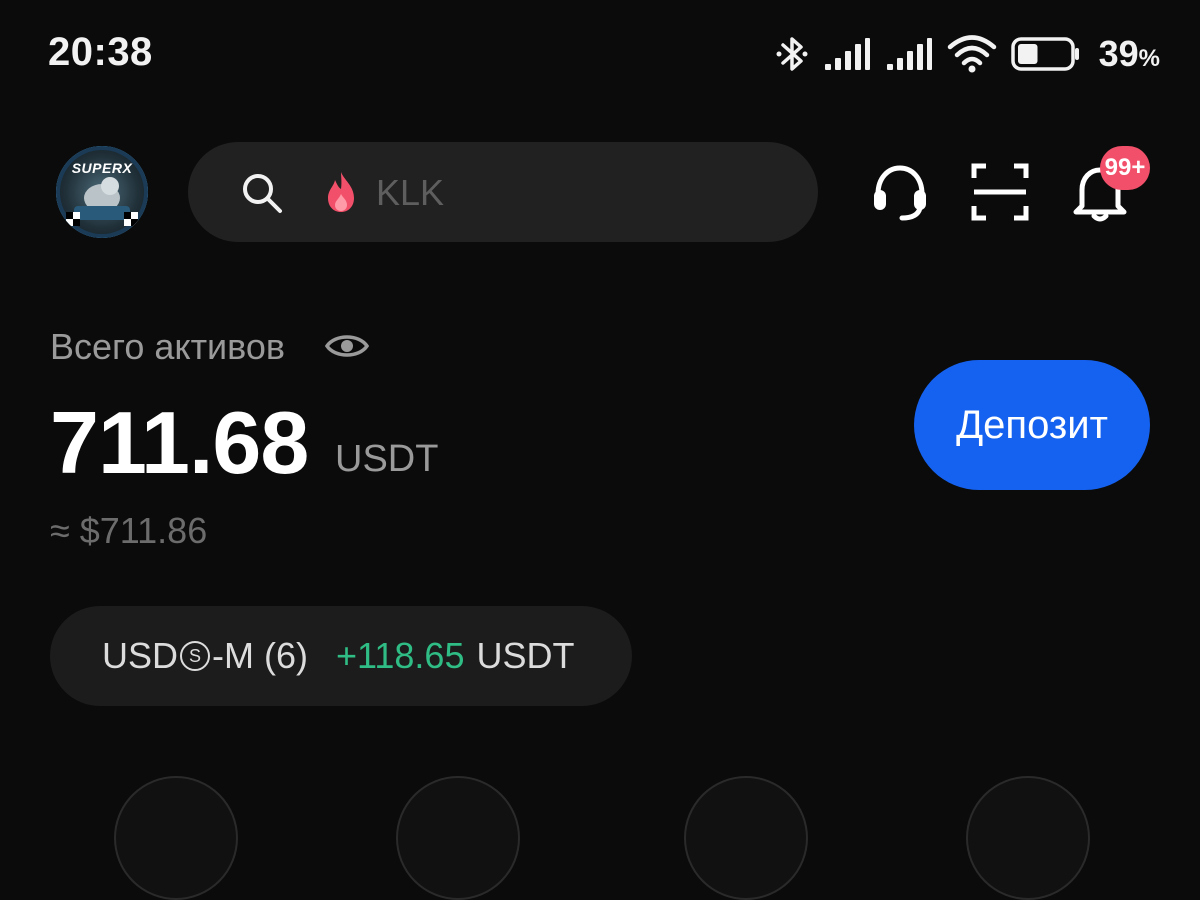 The width and height of the screenshot is (1200, 900). Describe the element at coordinates (1129, 53) in the screenshot. I see `battery-percent: 39%` at that location.